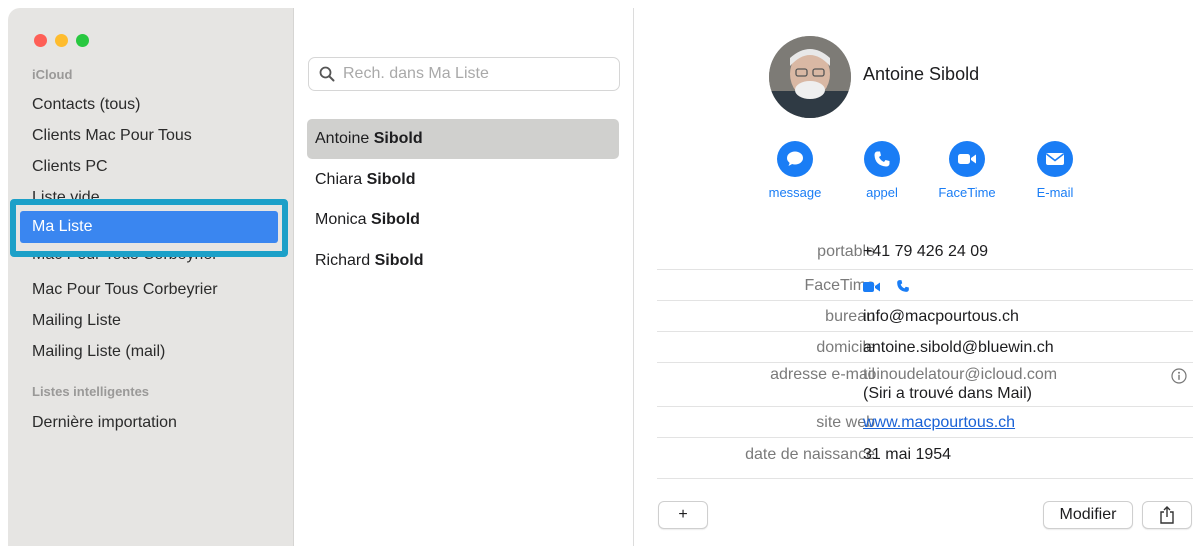  What do you see at coordinates (82, 40) in the screenshot?
I see `zoom-window-button` at bounding box center [82, 40].